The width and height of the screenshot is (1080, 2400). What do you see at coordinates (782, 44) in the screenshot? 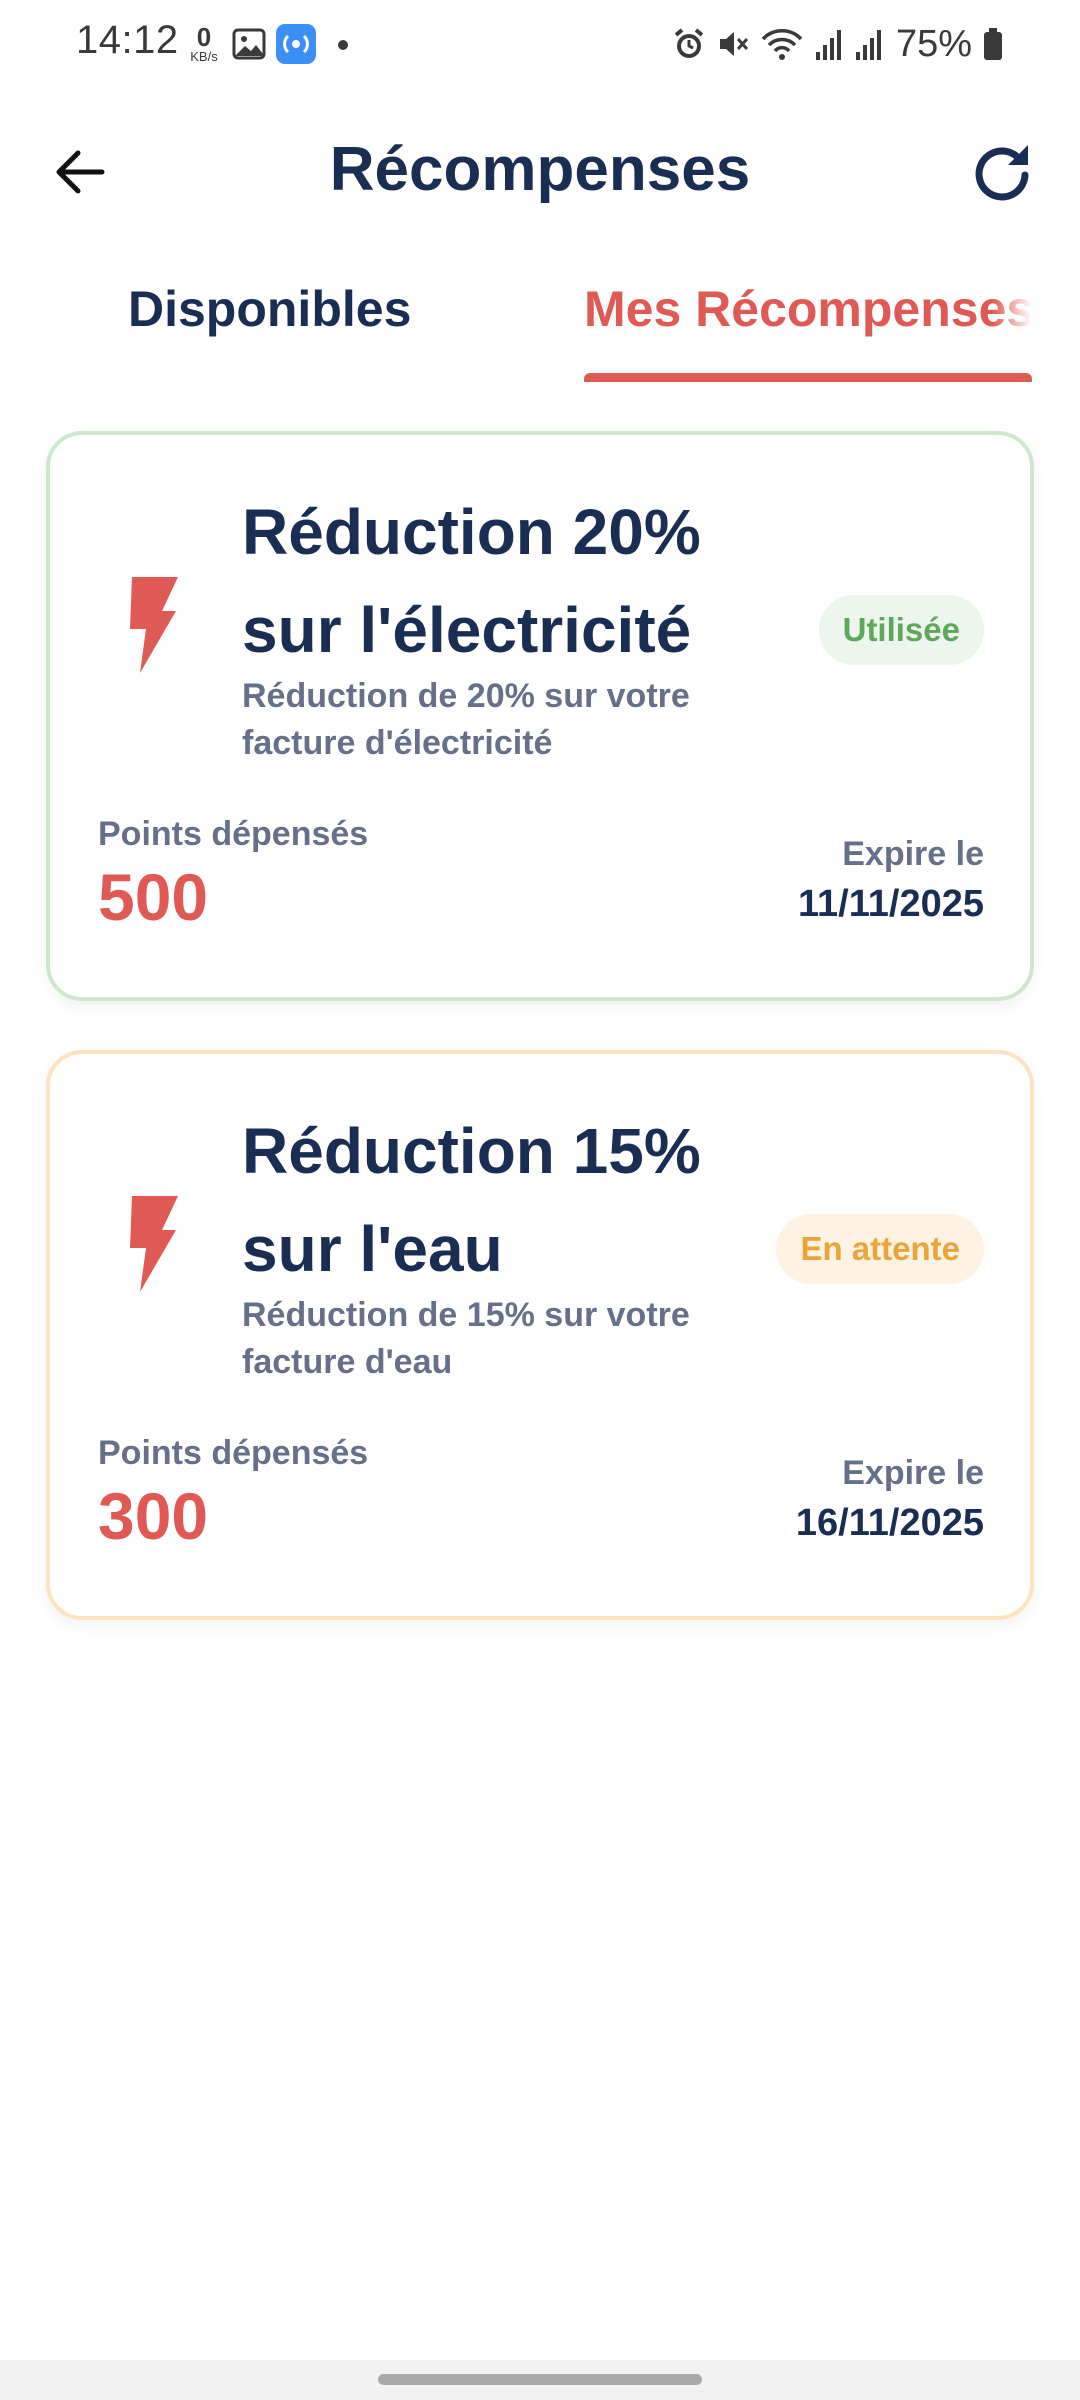
I see `wifi-icon` at bounding box center [782, 44].